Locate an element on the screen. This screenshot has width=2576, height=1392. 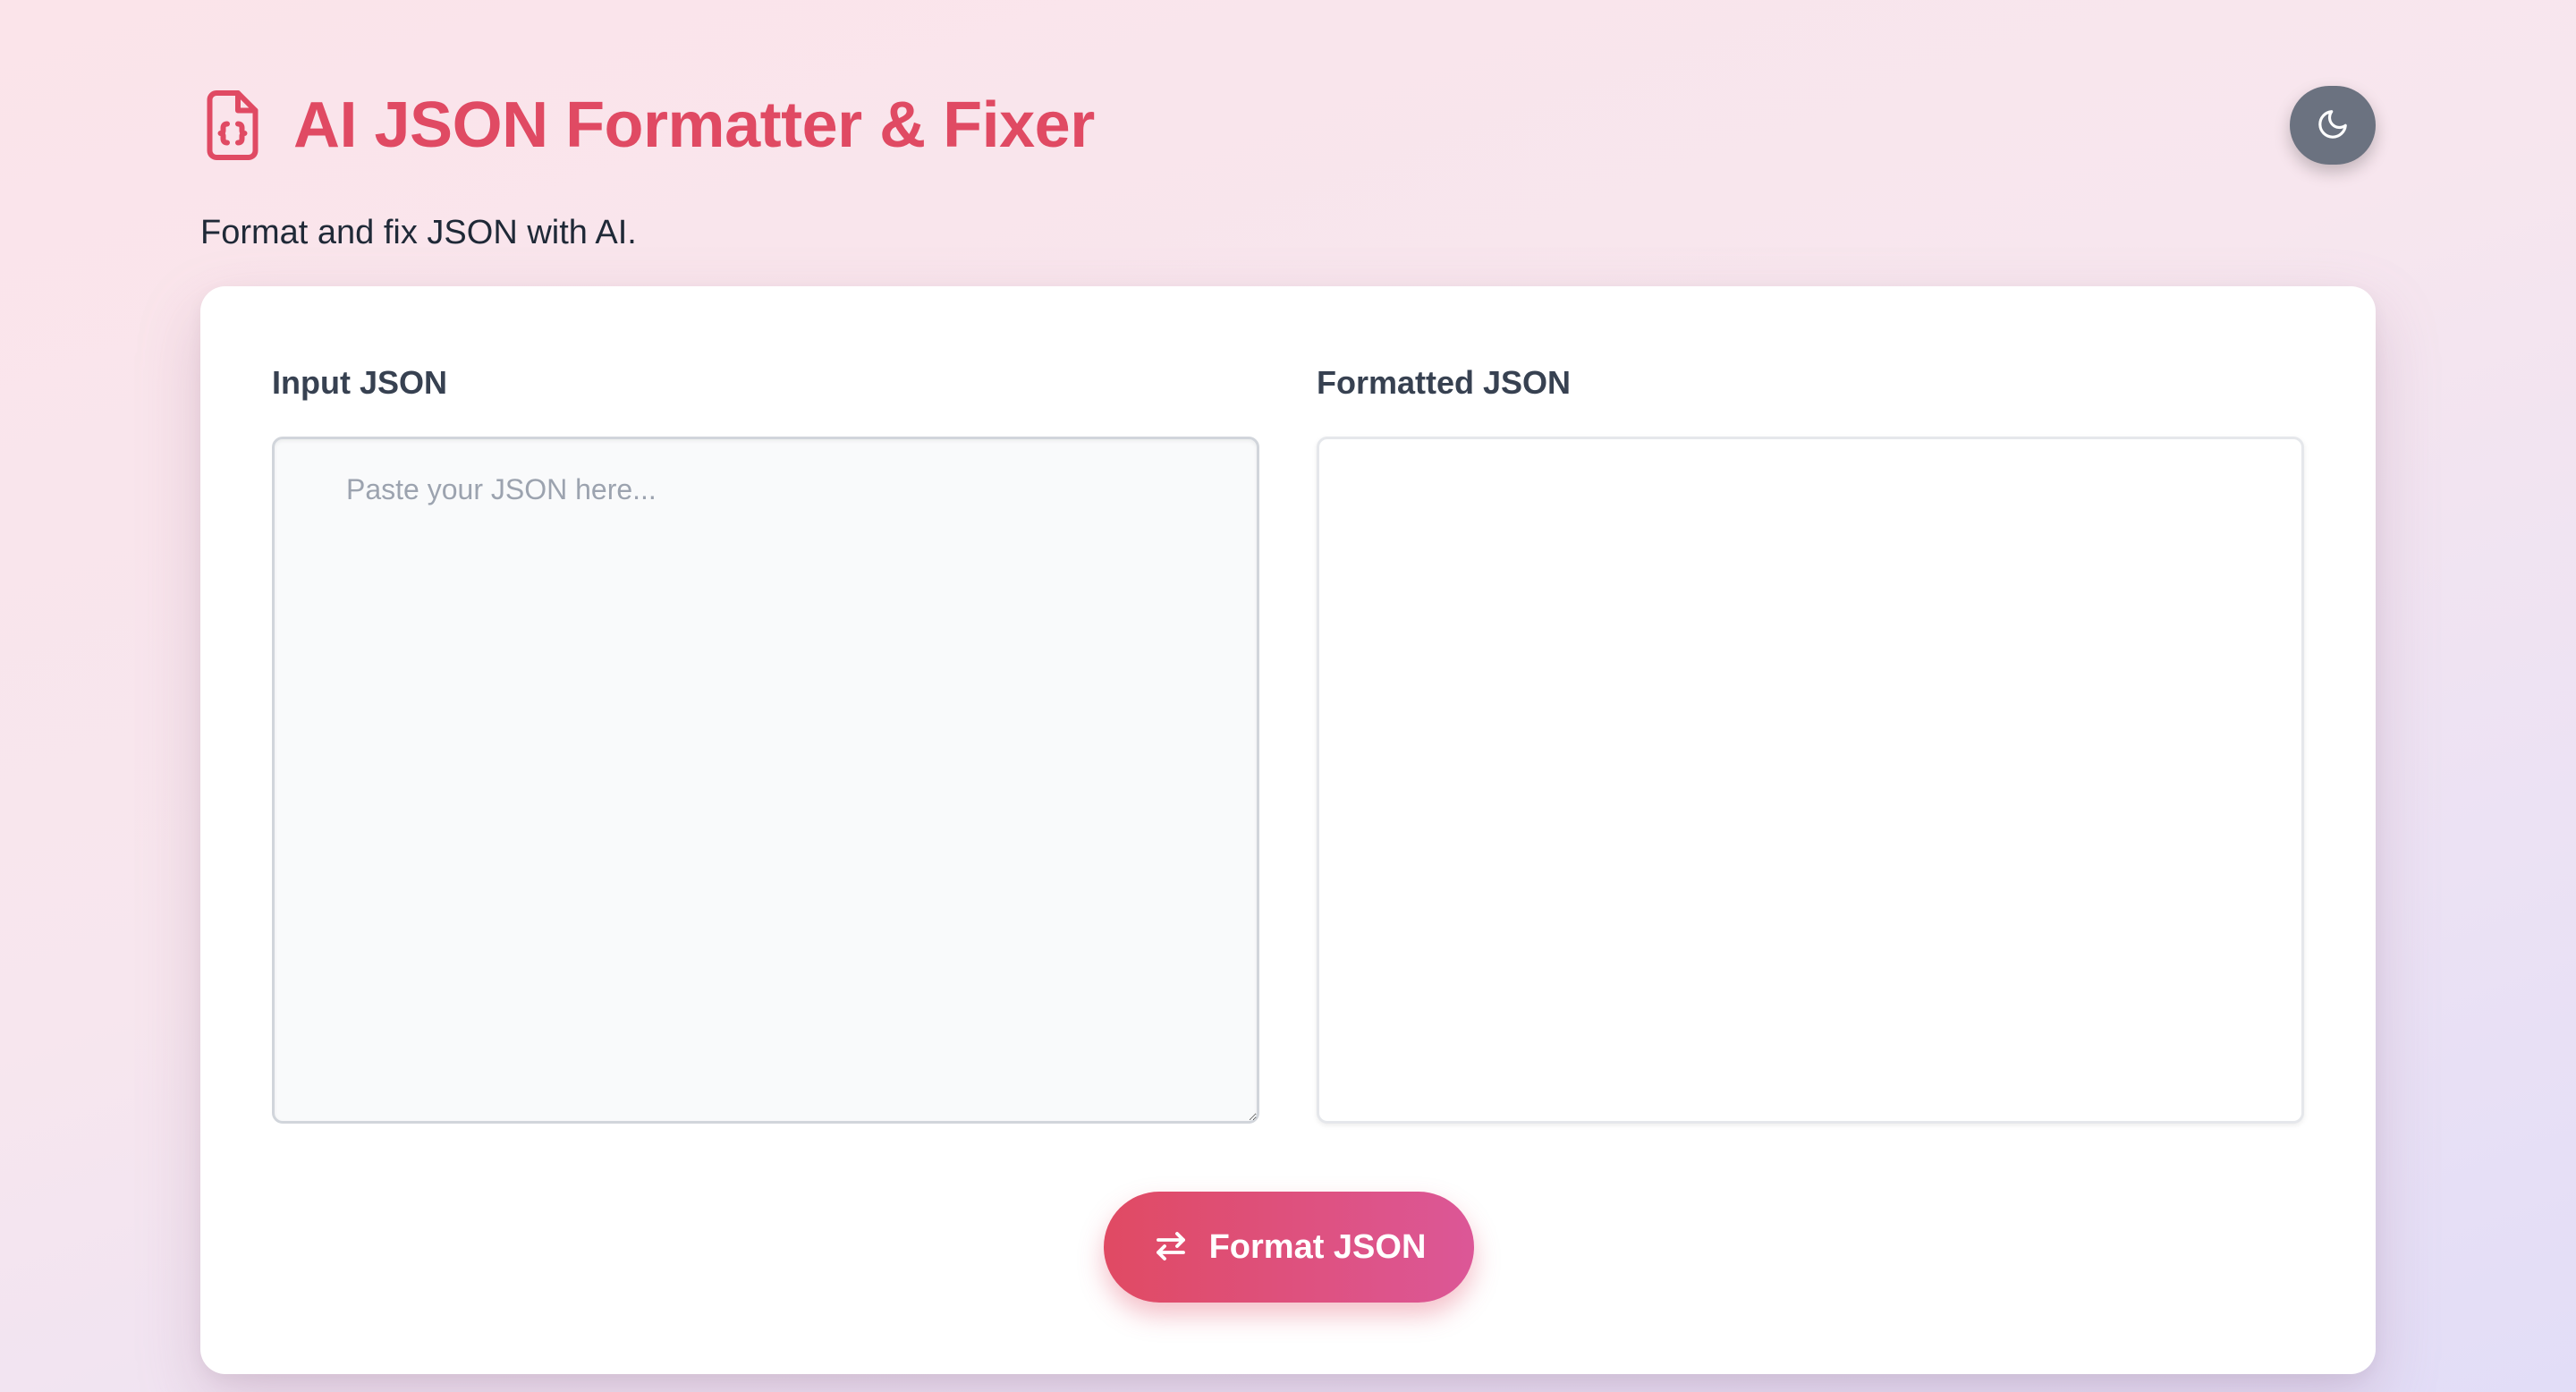
header: AI JSON Formatter & Fixer is located at coordinates (1288, 125).